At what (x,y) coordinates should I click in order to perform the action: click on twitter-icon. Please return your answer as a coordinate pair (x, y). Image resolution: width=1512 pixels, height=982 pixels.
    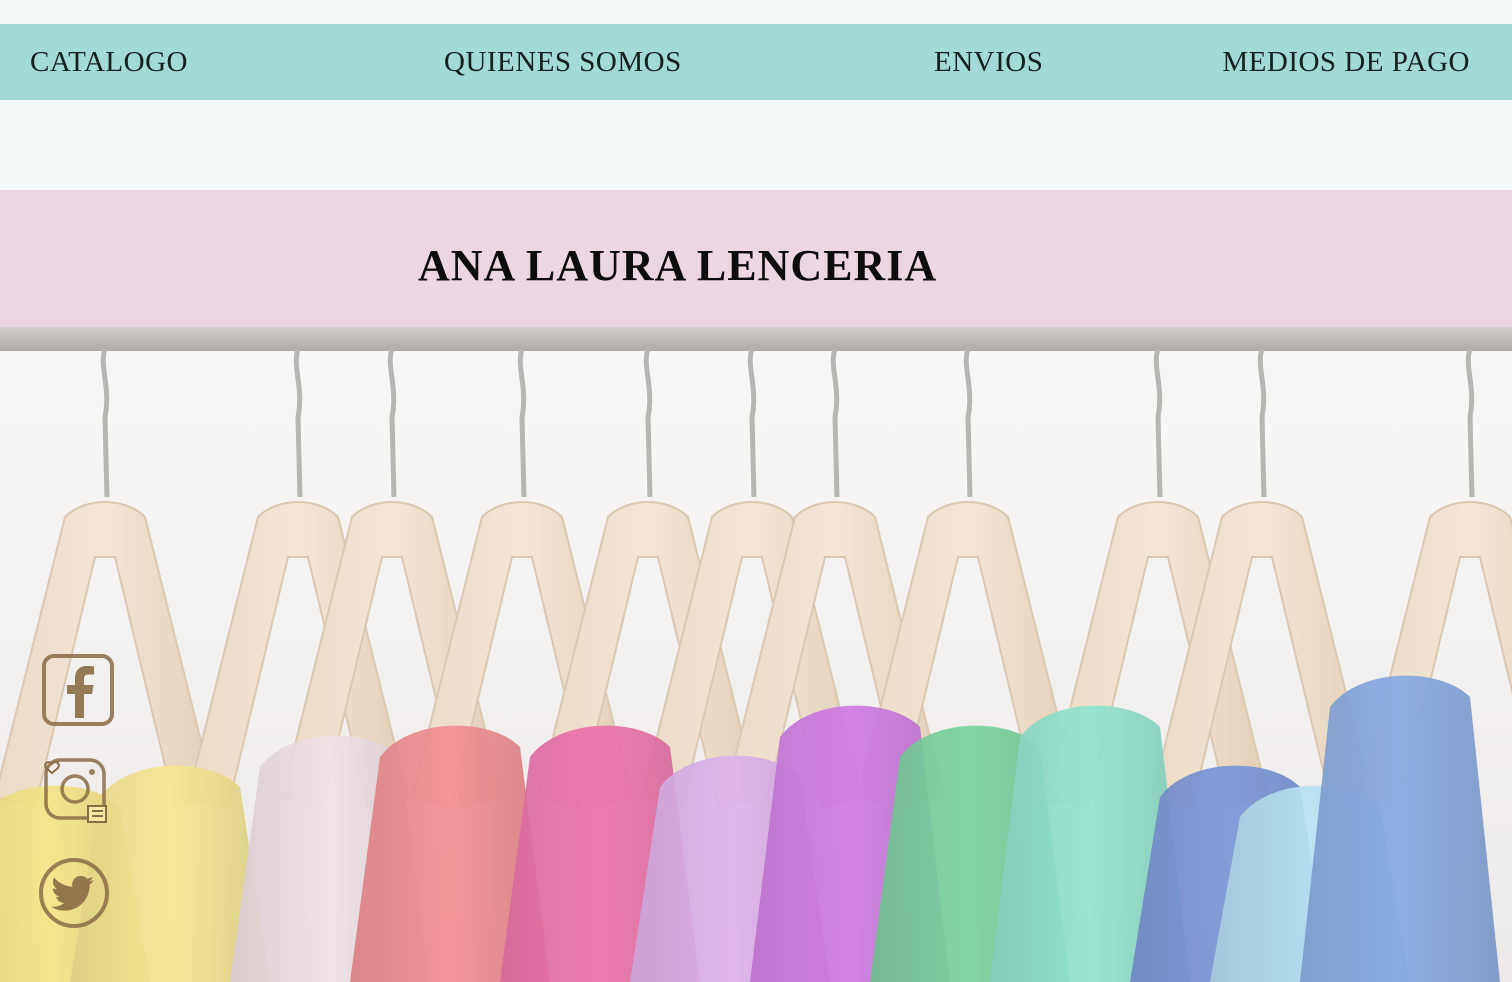
    Looking at the image, I should click on (76, 895).